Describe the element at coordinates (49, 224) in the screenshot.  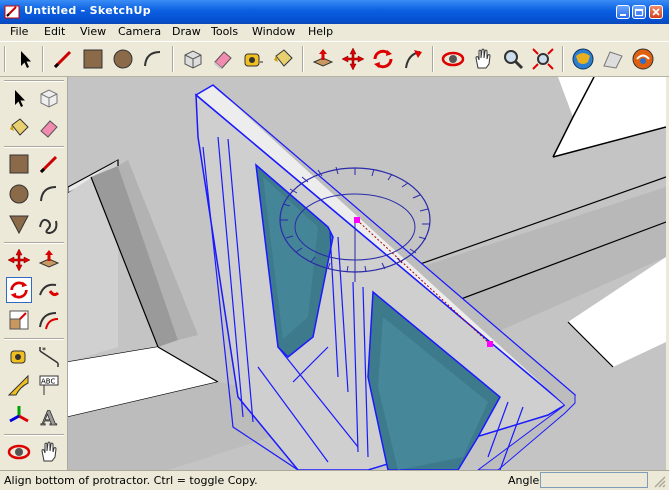
I see `freehand-icon` at that location.